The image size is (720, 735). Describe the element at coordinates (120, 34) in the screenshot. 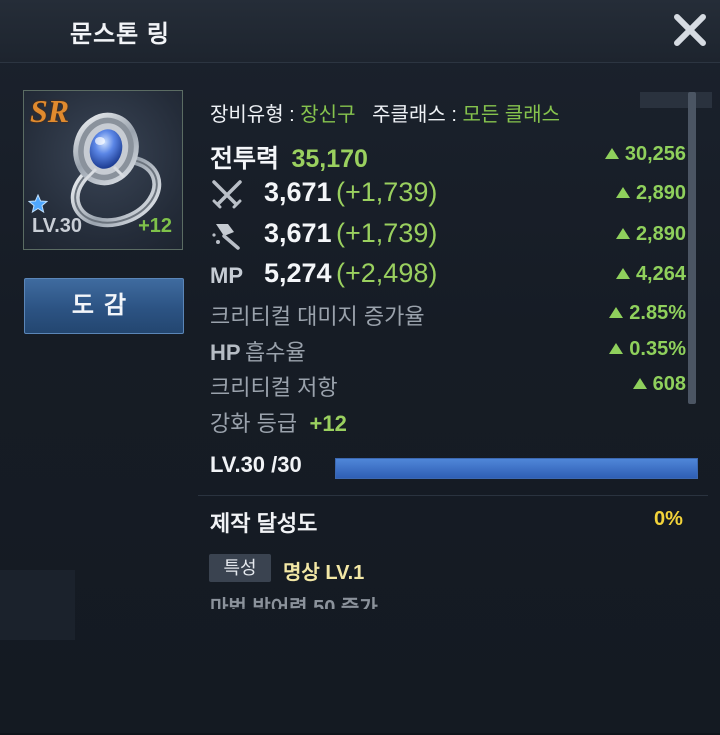

I see `item-title: 문스톤 링` at that location.